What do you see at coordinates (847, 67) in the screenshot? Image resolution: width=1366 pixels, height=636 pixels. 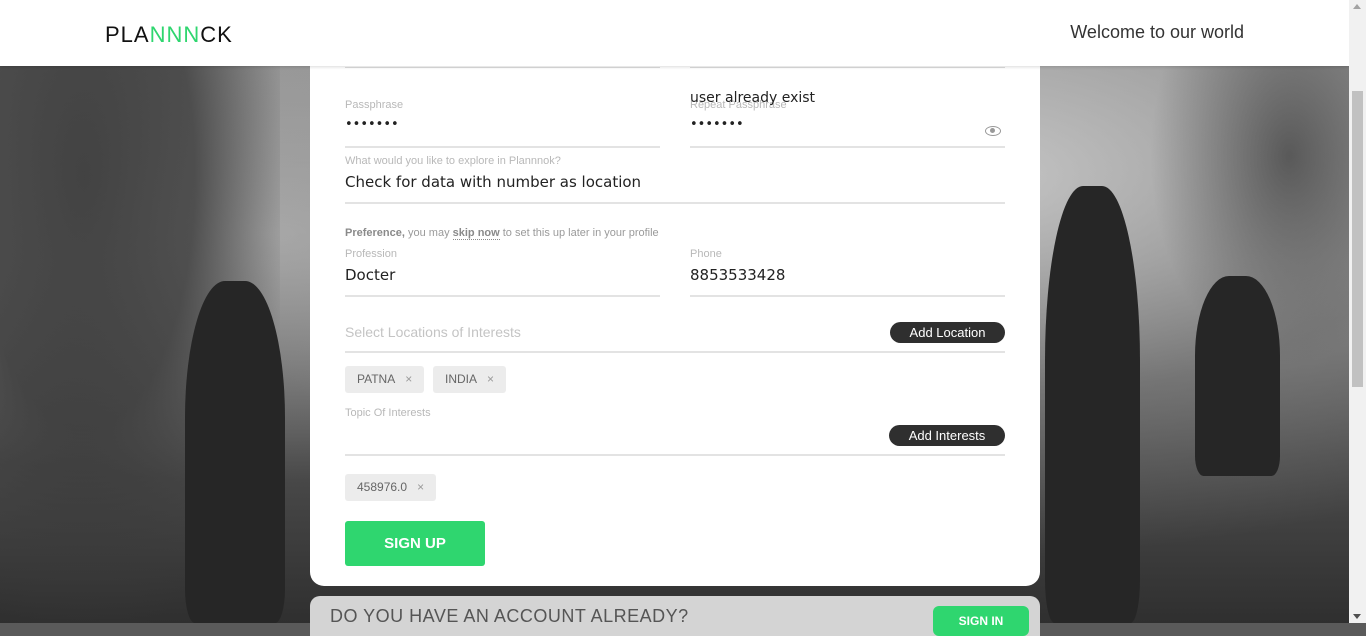 I see `username-field-underline` at bounding box center [847, 67].